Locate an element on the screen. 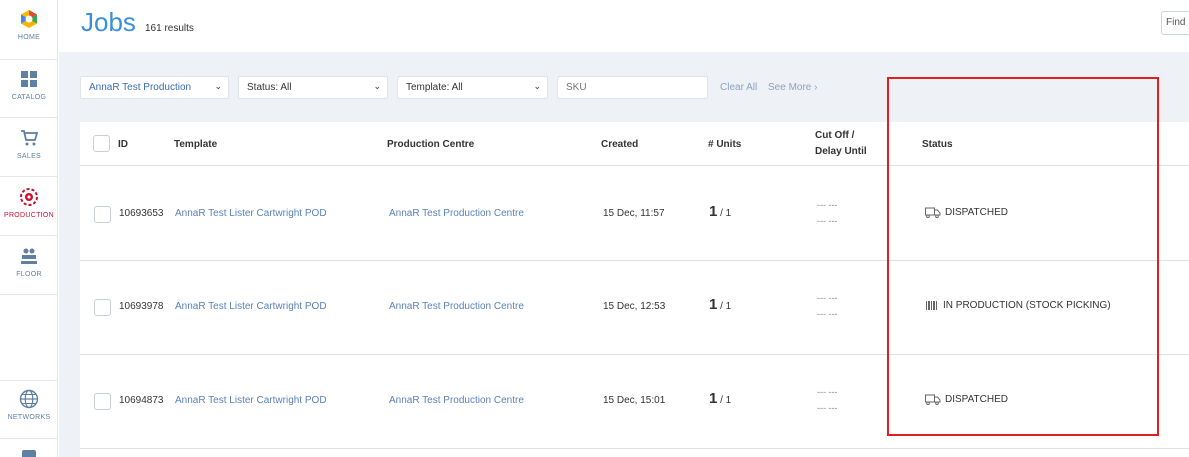 This screenshot has height=457, width=1189. created-date: 15 Dec, 12:53 is located at coordinates (634, 306).